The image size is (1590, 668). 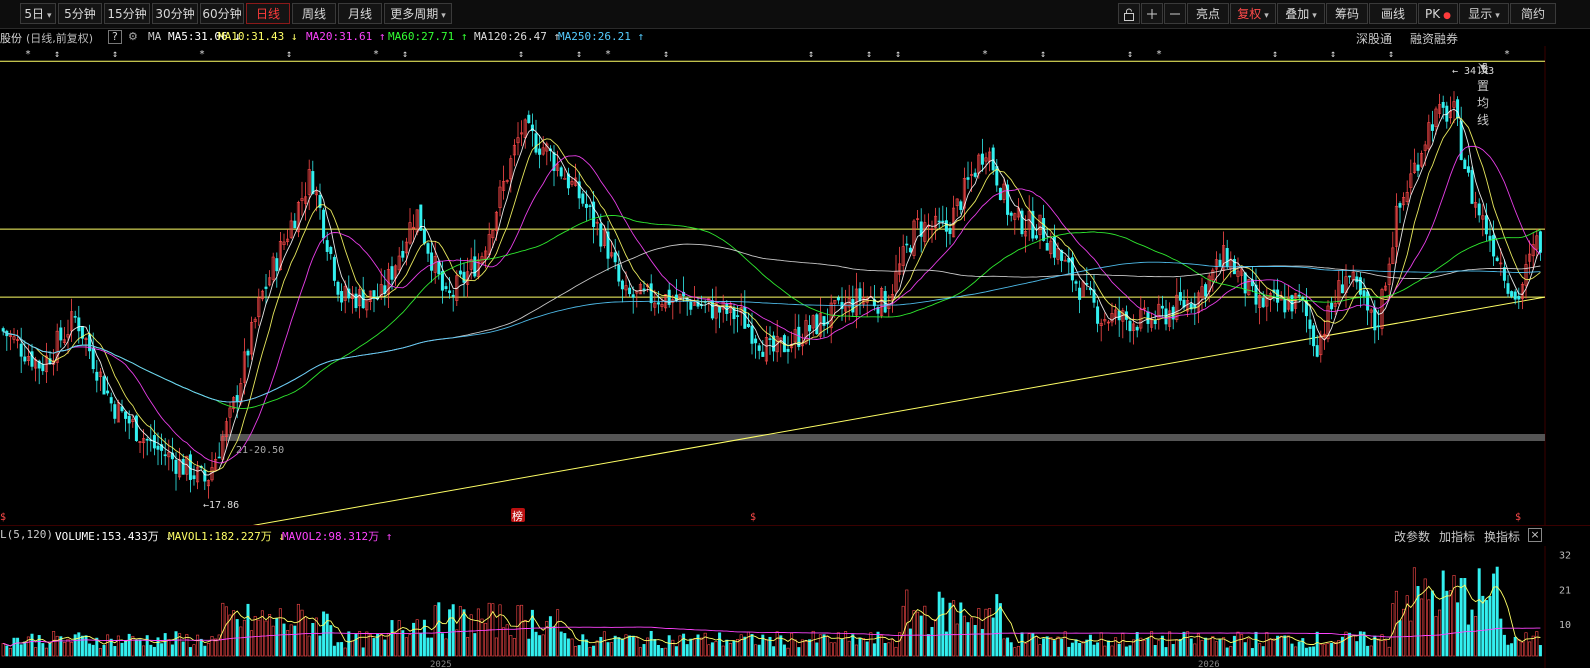 What do you see at coordinates (268, 13) in the screenshot?
I see `period-daily: 日线` at bounding box center [268, 13].